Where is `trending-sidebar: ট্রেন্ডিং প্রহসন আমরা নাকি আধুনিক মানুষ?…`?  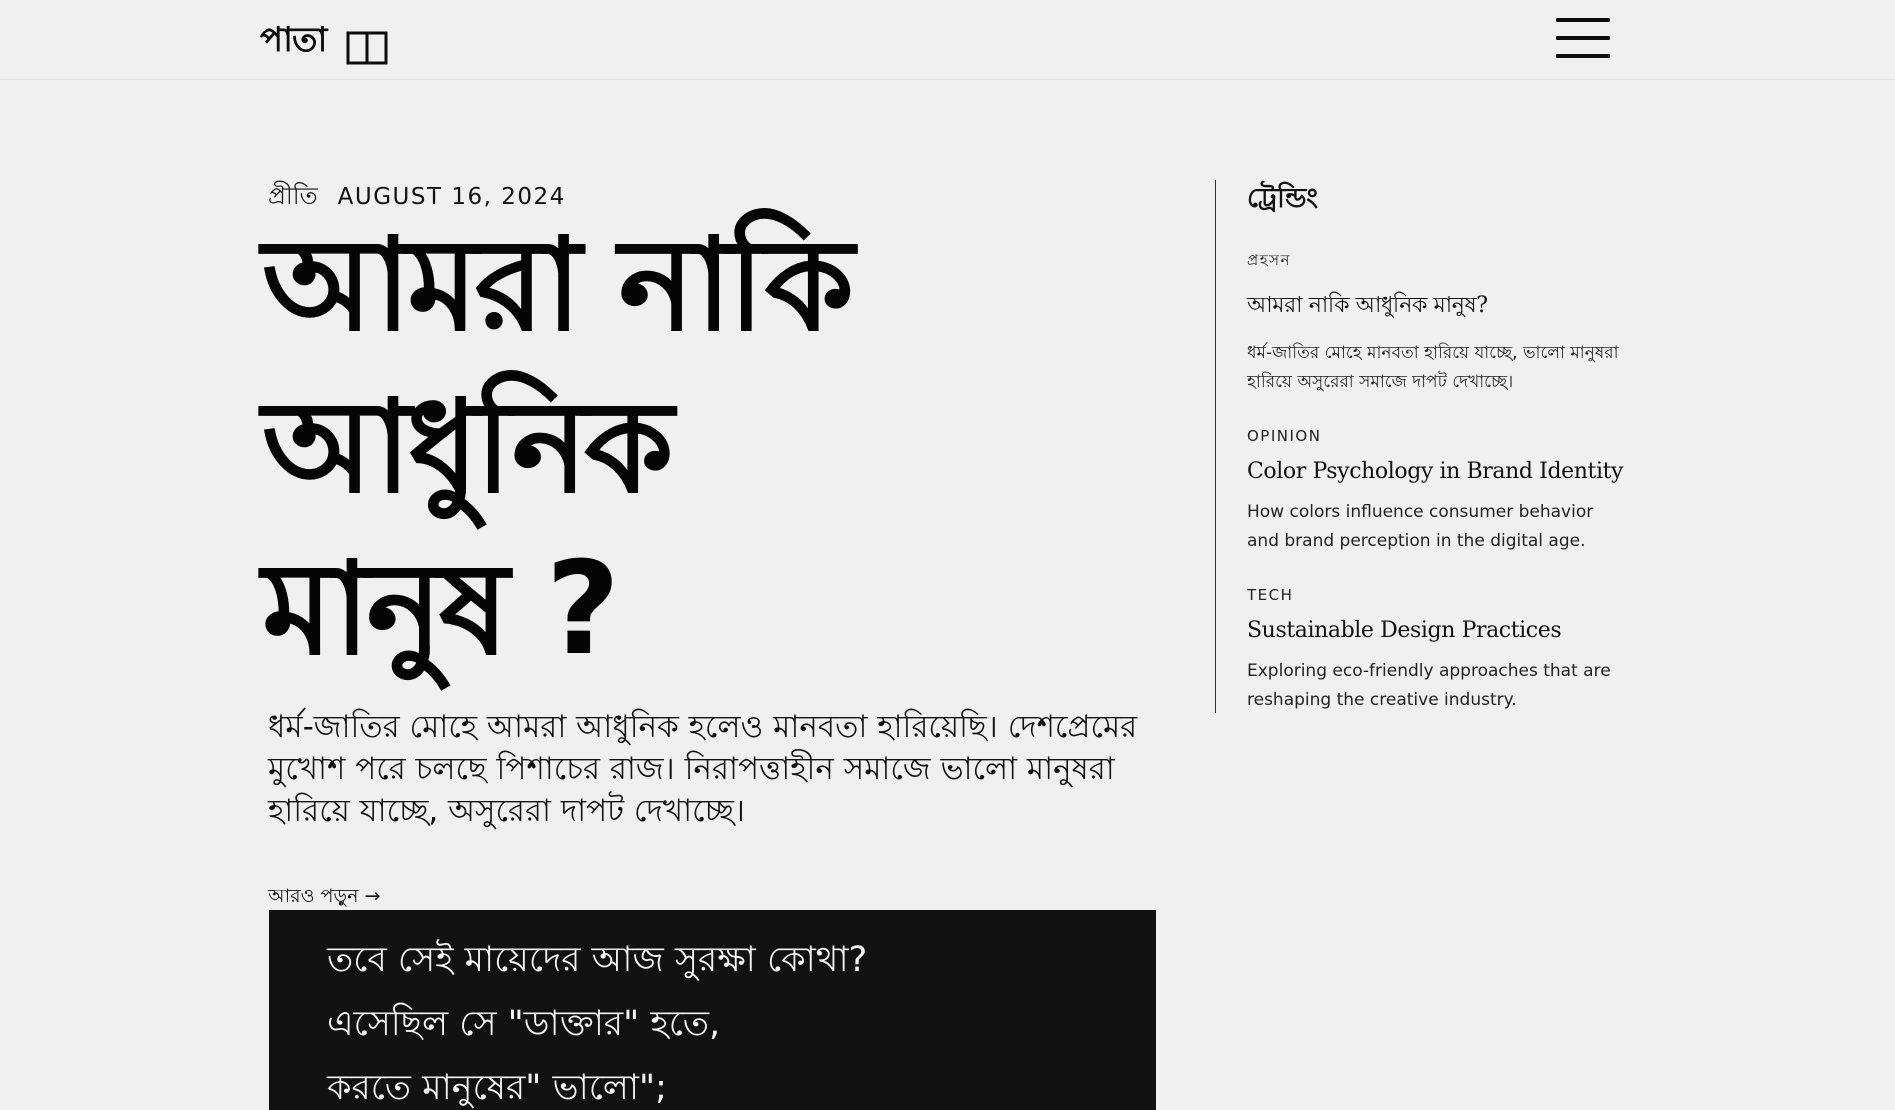
trending-sidebar: ট্রেন্ডিং প্রহসন আমরা নাকি আধুনিক মানুষ?… is located at coordinates (1437, 461).